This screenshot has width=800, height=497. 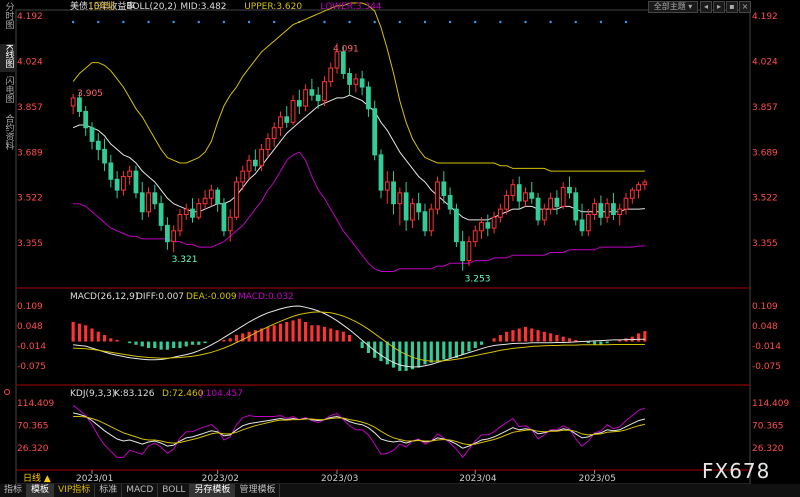 I want to click on annotation-low1: 3.321, so click(x=185, y=260).